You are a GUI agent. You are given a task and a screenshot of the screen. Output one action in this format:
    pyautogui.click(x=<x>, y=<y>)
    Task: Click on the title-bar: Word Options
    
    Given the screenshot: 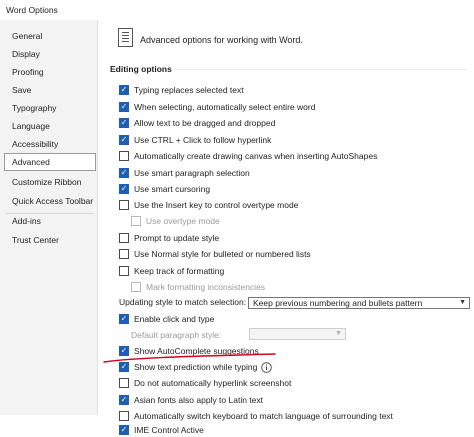 What is the action you would take?
    pyautogui.click(x=237, y=10)
    